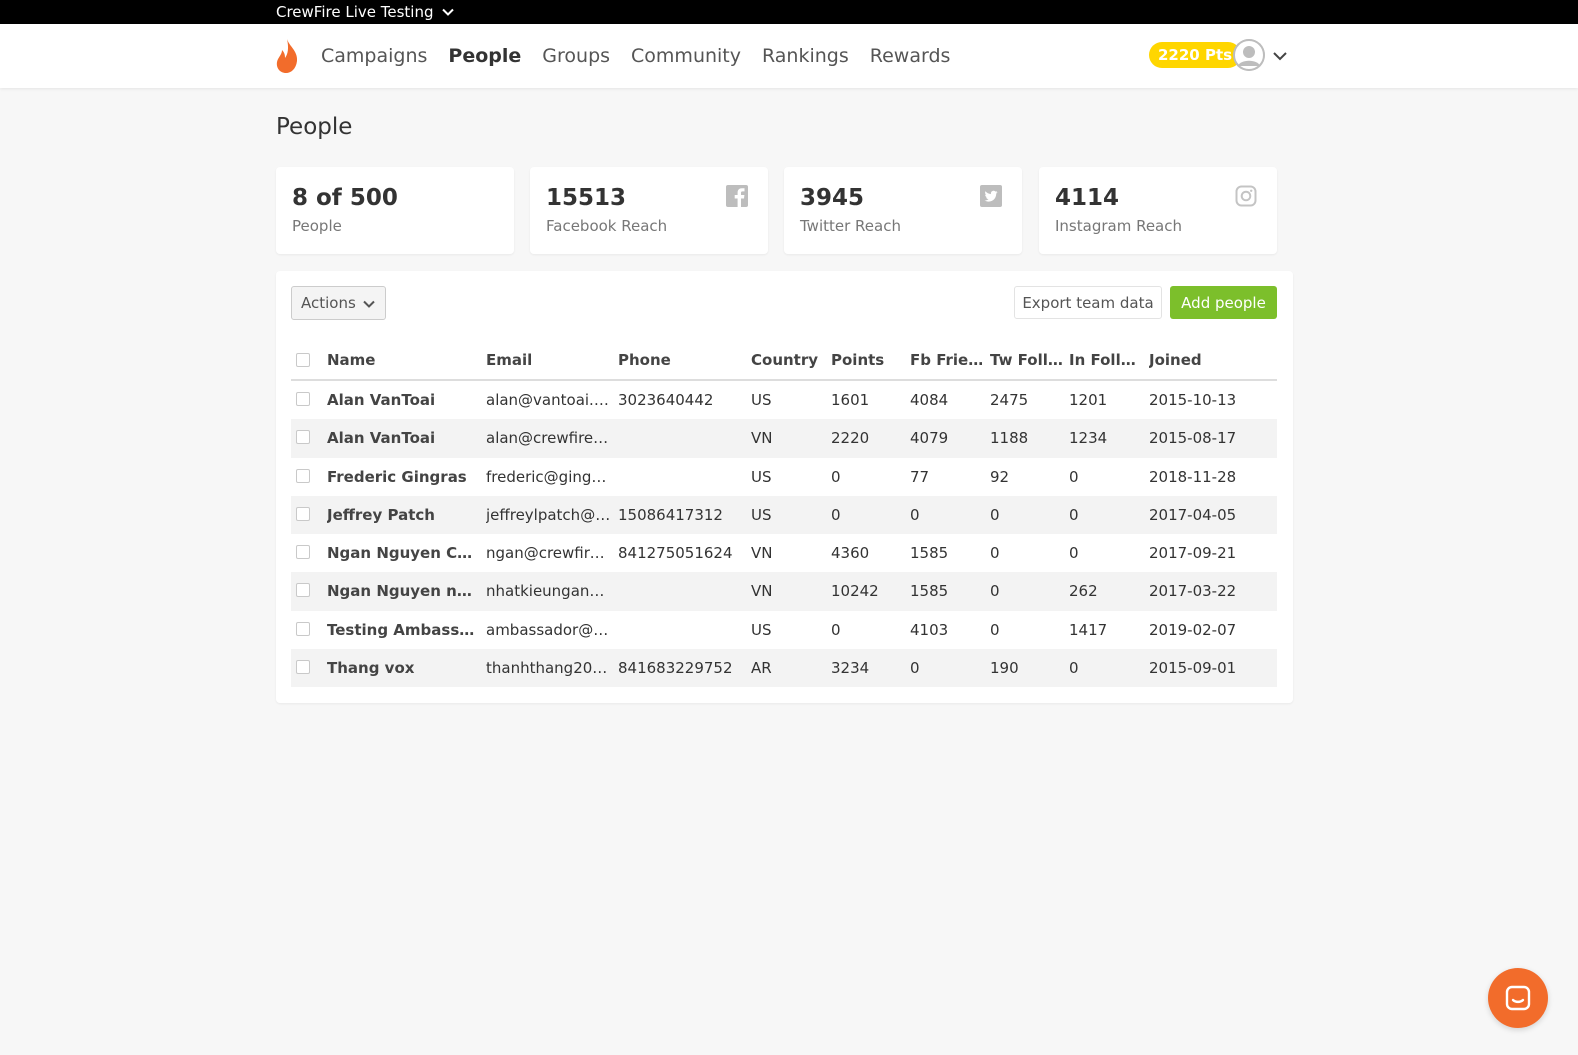 The width and height of the screenshot is (1578, 1055). What do you see at coordinates (1195, 55) in the screenshot?
I see `points-badge: 2220 Pts` at bounding box center [1195, 55].